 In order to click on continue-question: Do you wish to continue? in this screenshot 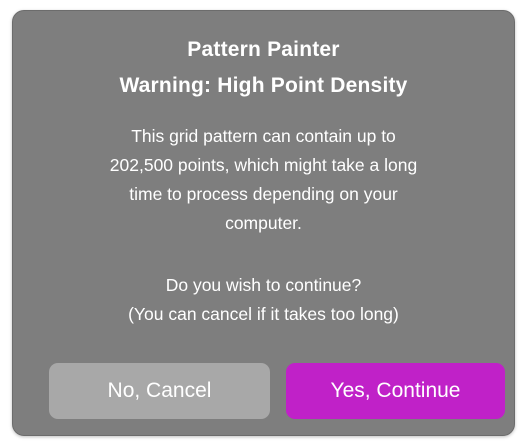, I will do `click(263, 285)`.